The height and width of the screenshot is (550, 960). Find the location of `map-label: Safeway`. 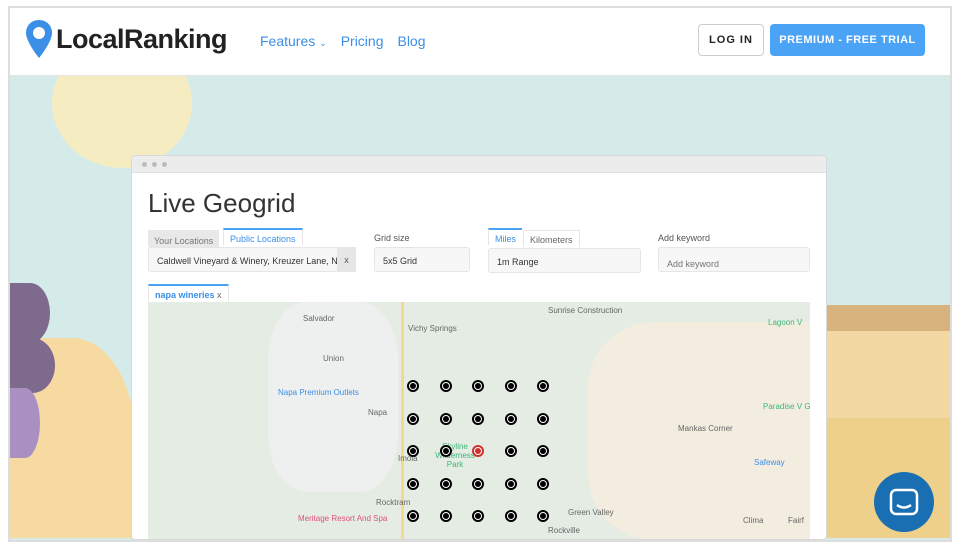

map-label: Safeway is located at coordinates (769, 462).